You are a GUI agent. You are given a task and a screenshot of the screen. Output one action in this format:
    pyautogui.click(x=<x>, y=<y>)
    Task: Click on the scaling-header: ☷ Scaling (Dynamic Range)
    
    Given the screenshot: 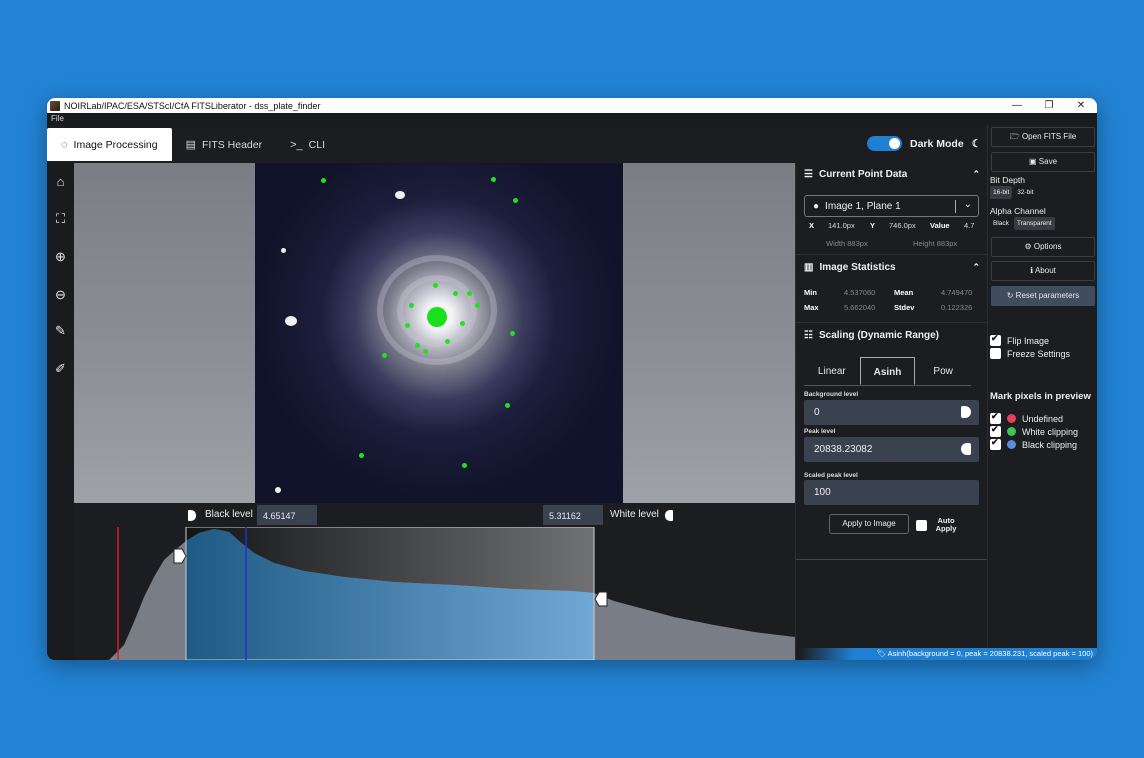 What is the action you would take?
    pyautogui.click(x=892, y=335)
    